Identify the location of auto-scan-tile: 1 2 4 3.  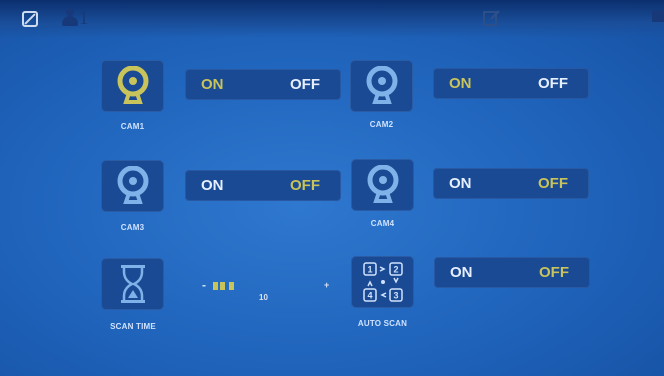
(382, 282).